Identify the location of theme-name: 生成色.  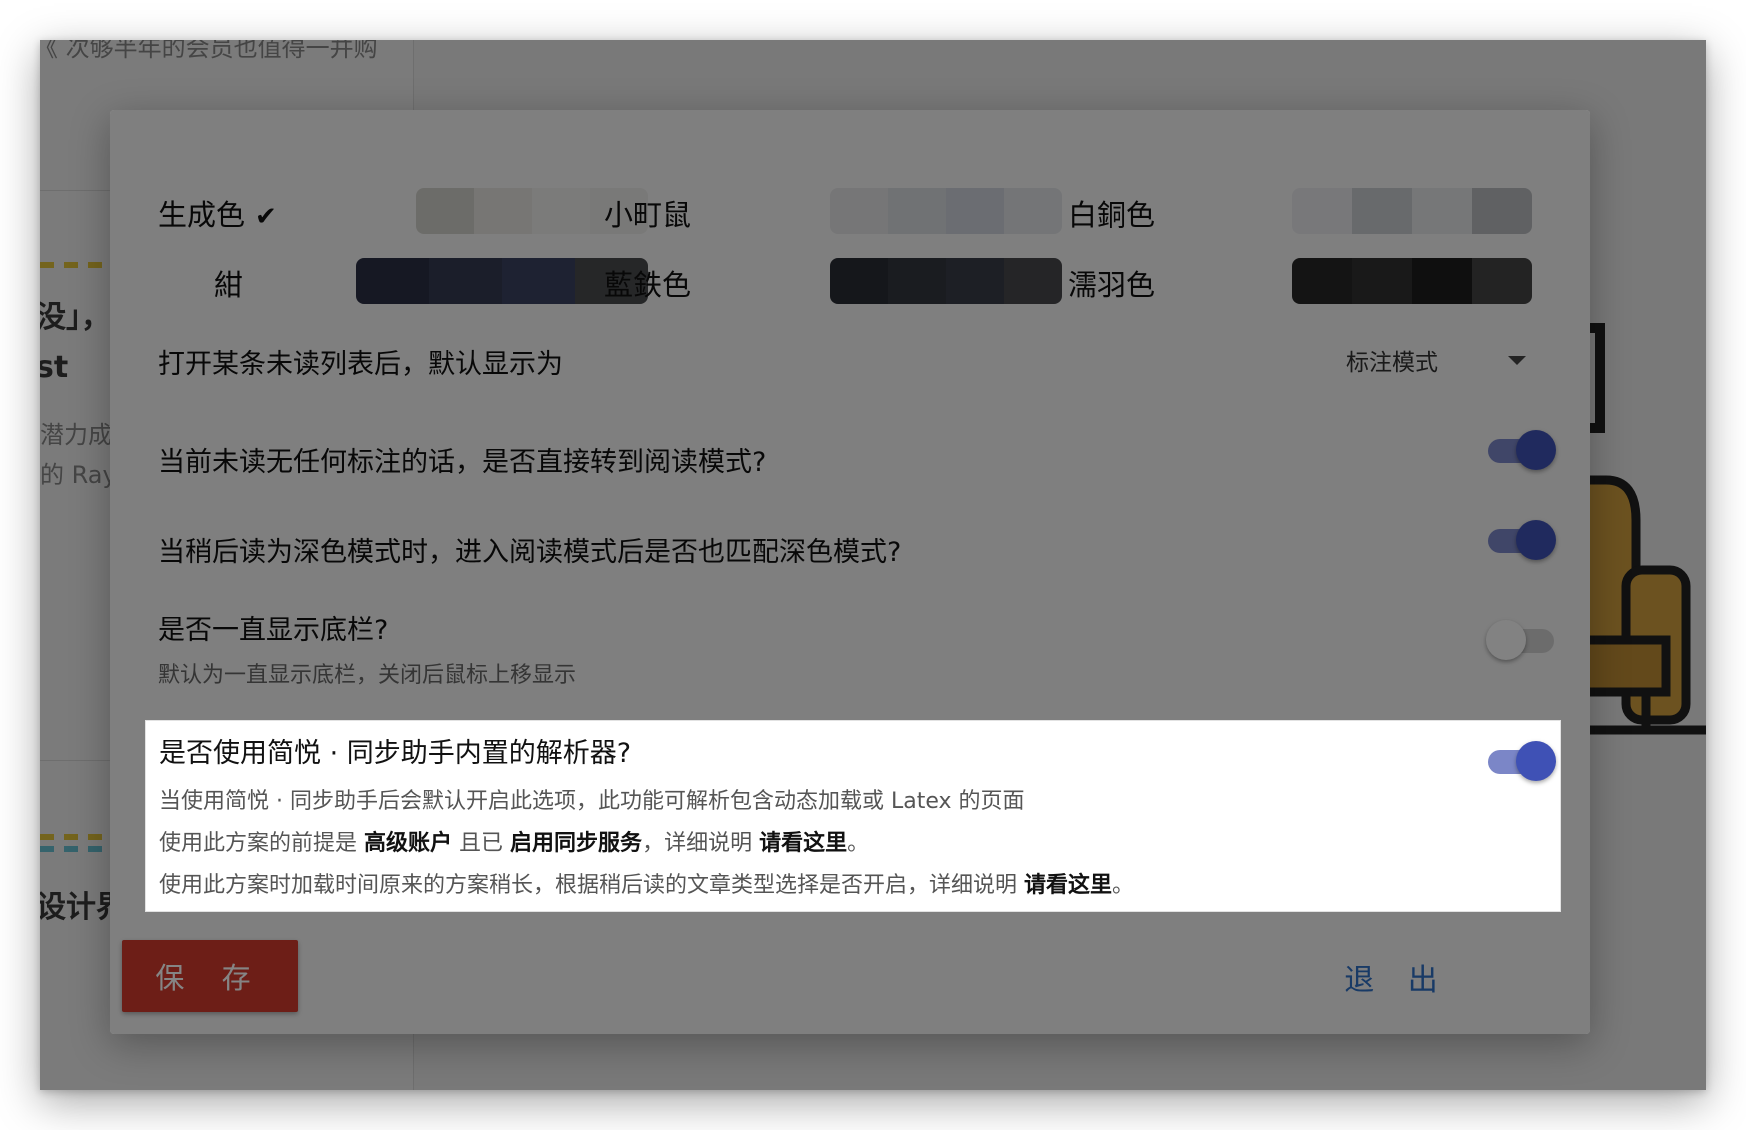
(202, 215).